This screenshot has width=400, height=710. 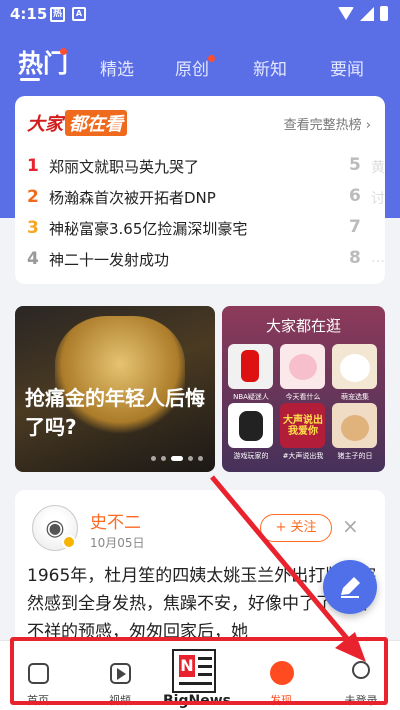 I want to click on annotation-arrow, so click(x=288, y=568).